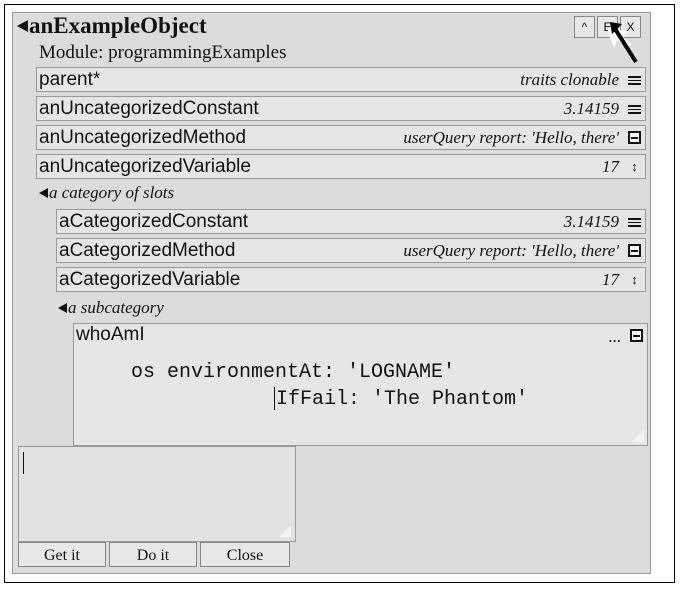 The image size is (680, 589). What do you see at coordinates (150, 279) in the screenshot?
I see `slot-name: aCategorizedVariable` at bounding box center [150, 279].